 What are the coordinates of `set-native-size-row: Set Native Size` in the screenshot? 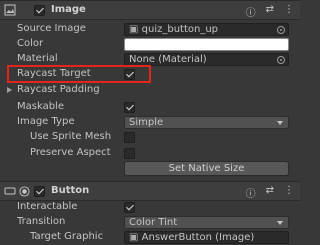 It's located at (150, 168).